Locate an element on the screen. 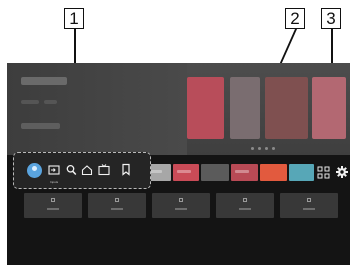 Image resolution: width=356 pixels, height=267 pixels. callout-3-label: 3 is located at coordinates (331, 18).